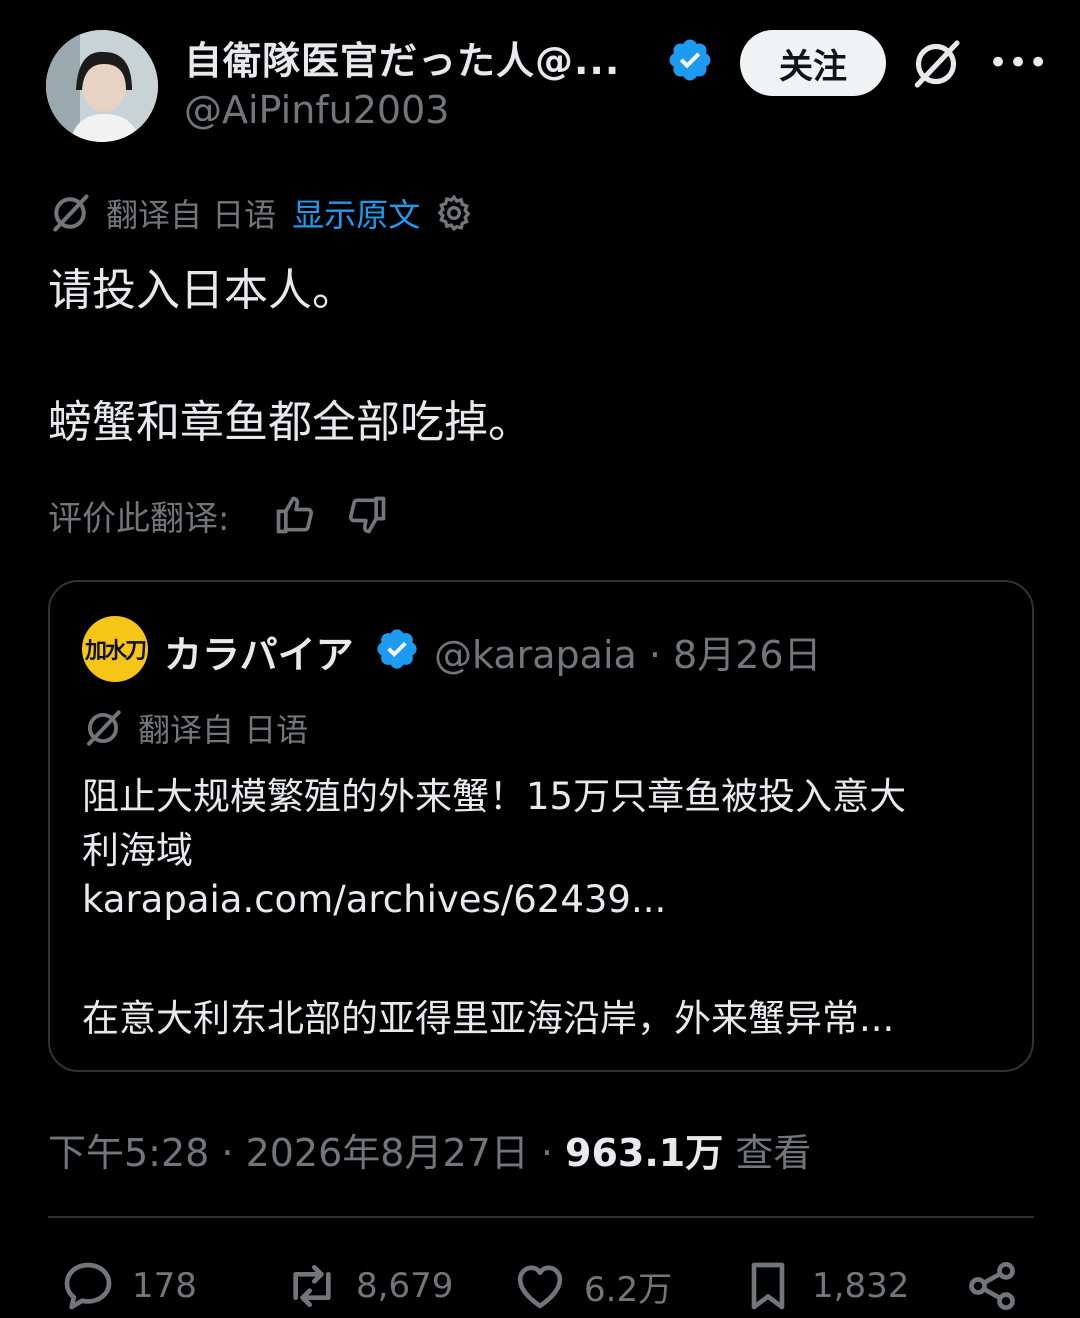 Image resolution: width=1080 pixels, height=1318 pixels. Describe the element at coordinates (768, 1286) in the screenshot. I see `bookmark-icon` at that location.